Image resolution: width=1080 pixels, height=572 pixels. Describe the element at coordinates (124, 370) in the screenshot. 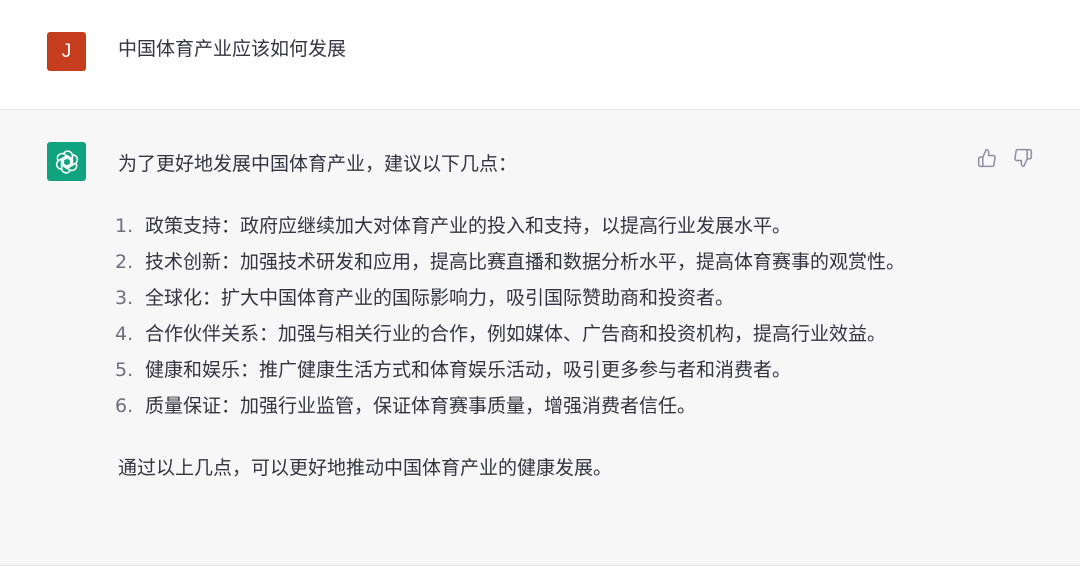

I see `list-item-number: 5.` at that location.